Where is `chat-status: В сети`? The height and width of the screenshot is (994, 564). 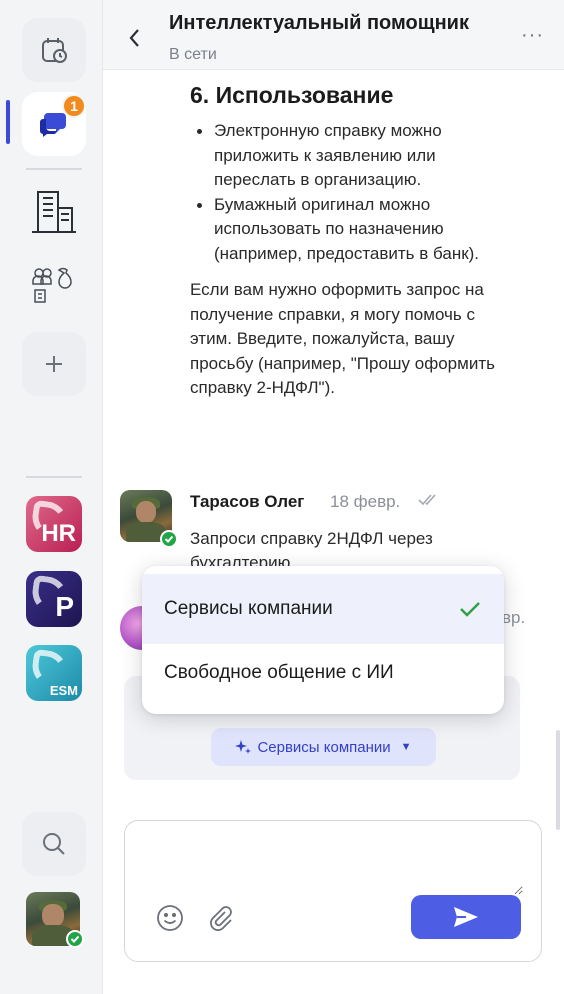
chat-status: В сети is located at coordinates (193, 54).